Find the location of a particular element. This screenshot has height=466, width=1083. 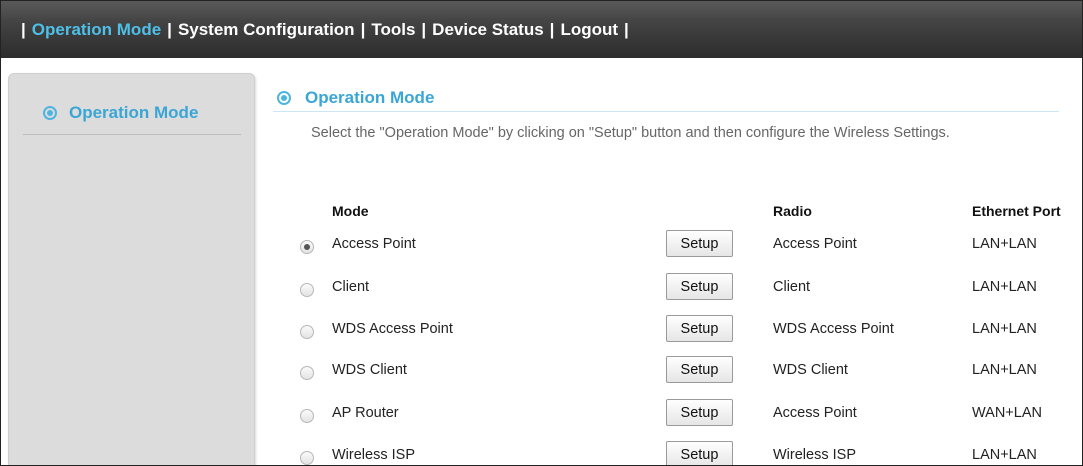

mode-label: Wireless ISP is located at coordinates (373, 455).